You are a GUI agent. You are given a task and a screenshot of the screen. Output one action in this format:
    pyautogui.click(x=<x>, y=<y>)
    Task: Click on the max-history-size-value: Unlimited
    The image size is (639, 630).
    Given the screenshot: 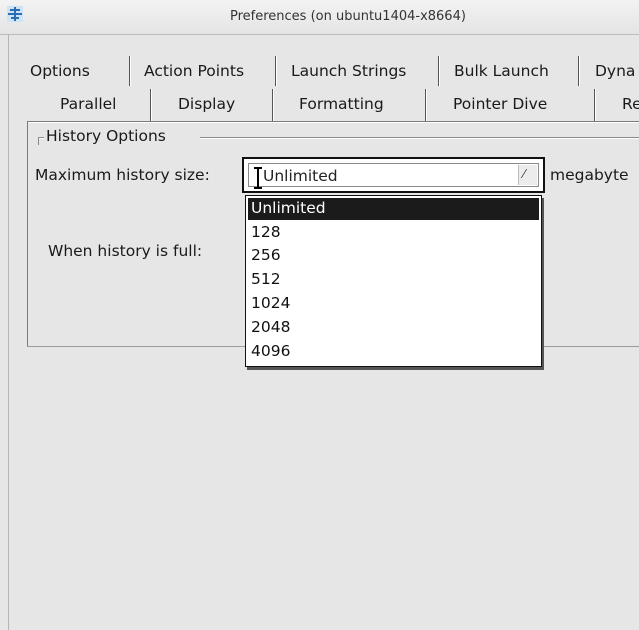 What is the action you would take?
    pyautogui.click(x=300, y=176)
    